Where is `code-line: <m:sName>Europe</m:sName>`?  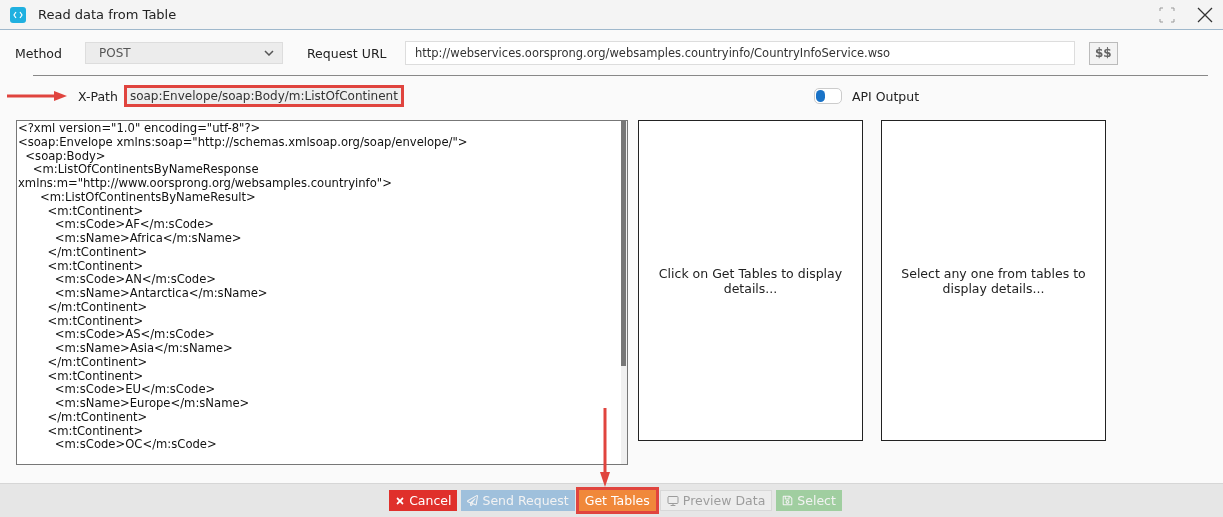
code-line: <m:sName>Europe</m:sName> is located at coordinates (152, 404).